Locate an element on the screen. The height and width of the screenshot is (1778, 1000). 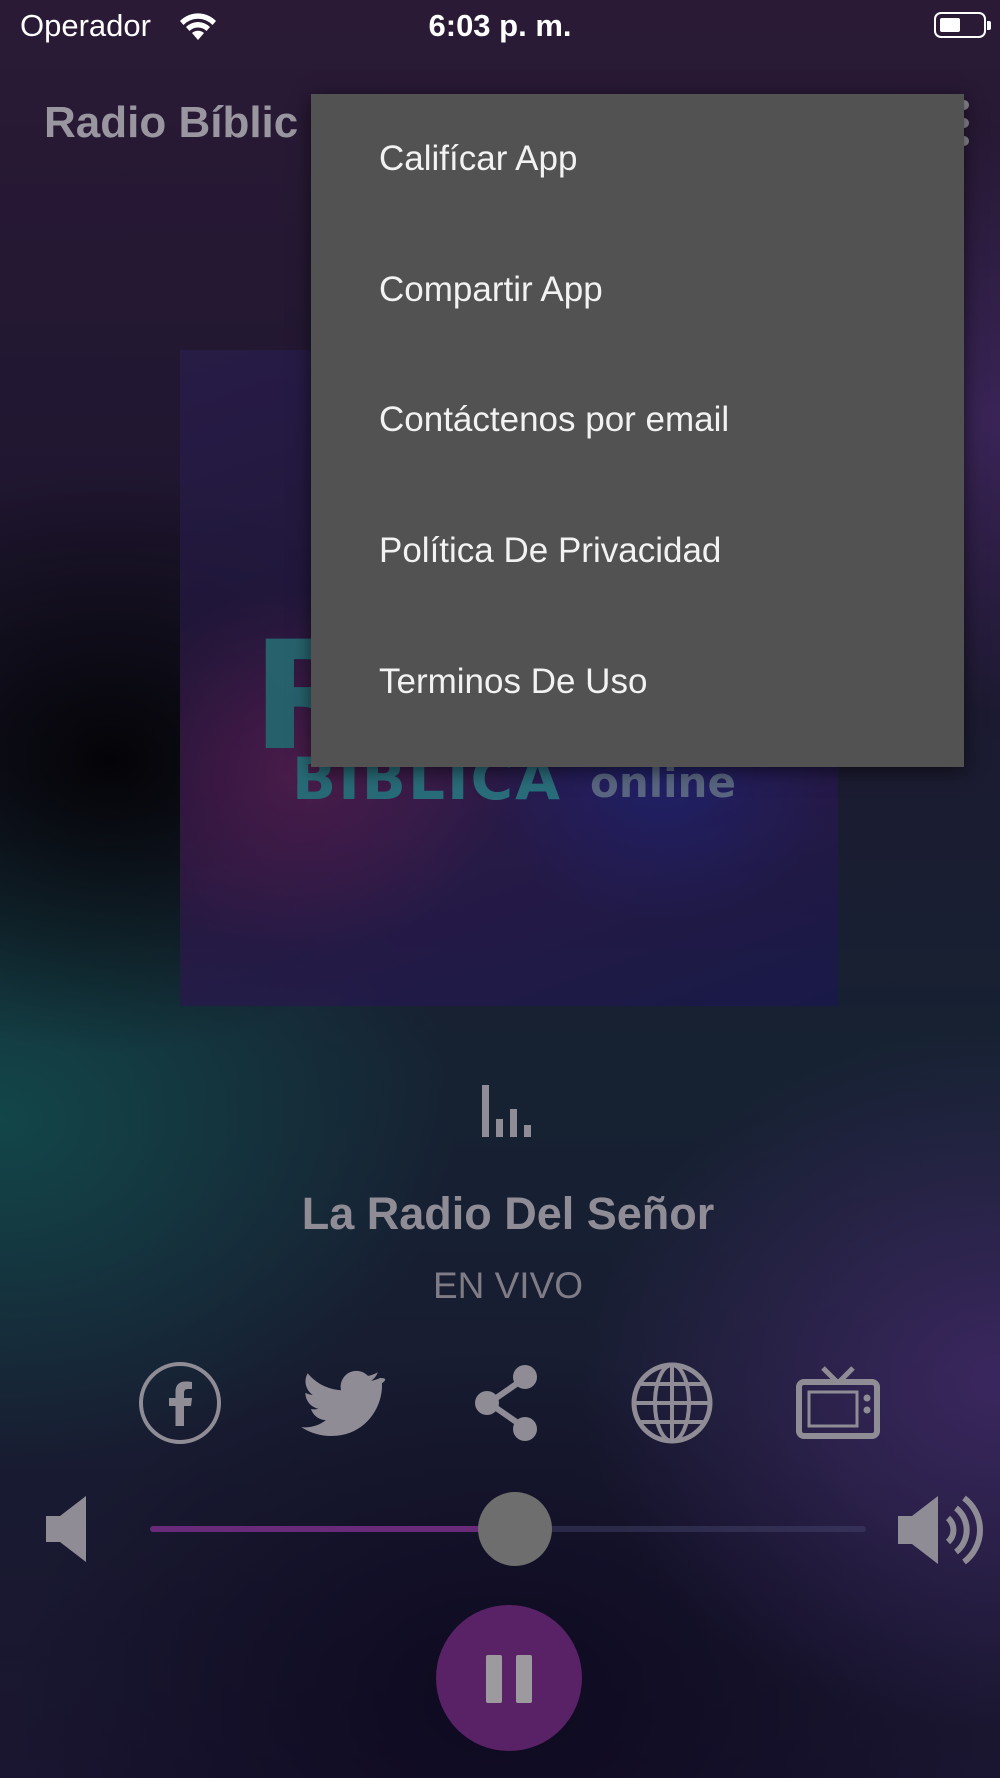
pause-icon is located at coordinates (494, 1679).